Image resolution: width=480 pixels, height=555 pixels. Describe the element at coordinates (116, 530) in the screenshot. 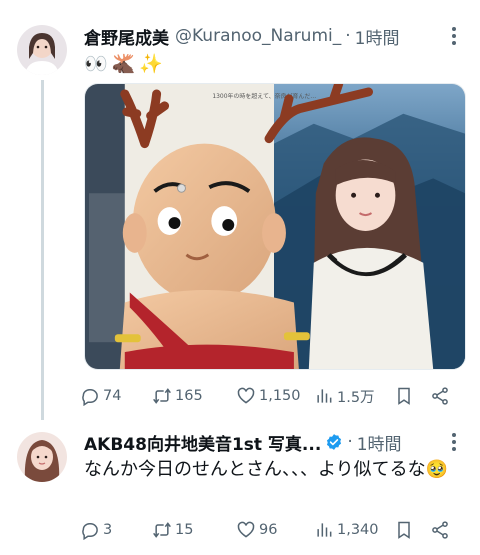

I see `reply-button: 3` at that location.